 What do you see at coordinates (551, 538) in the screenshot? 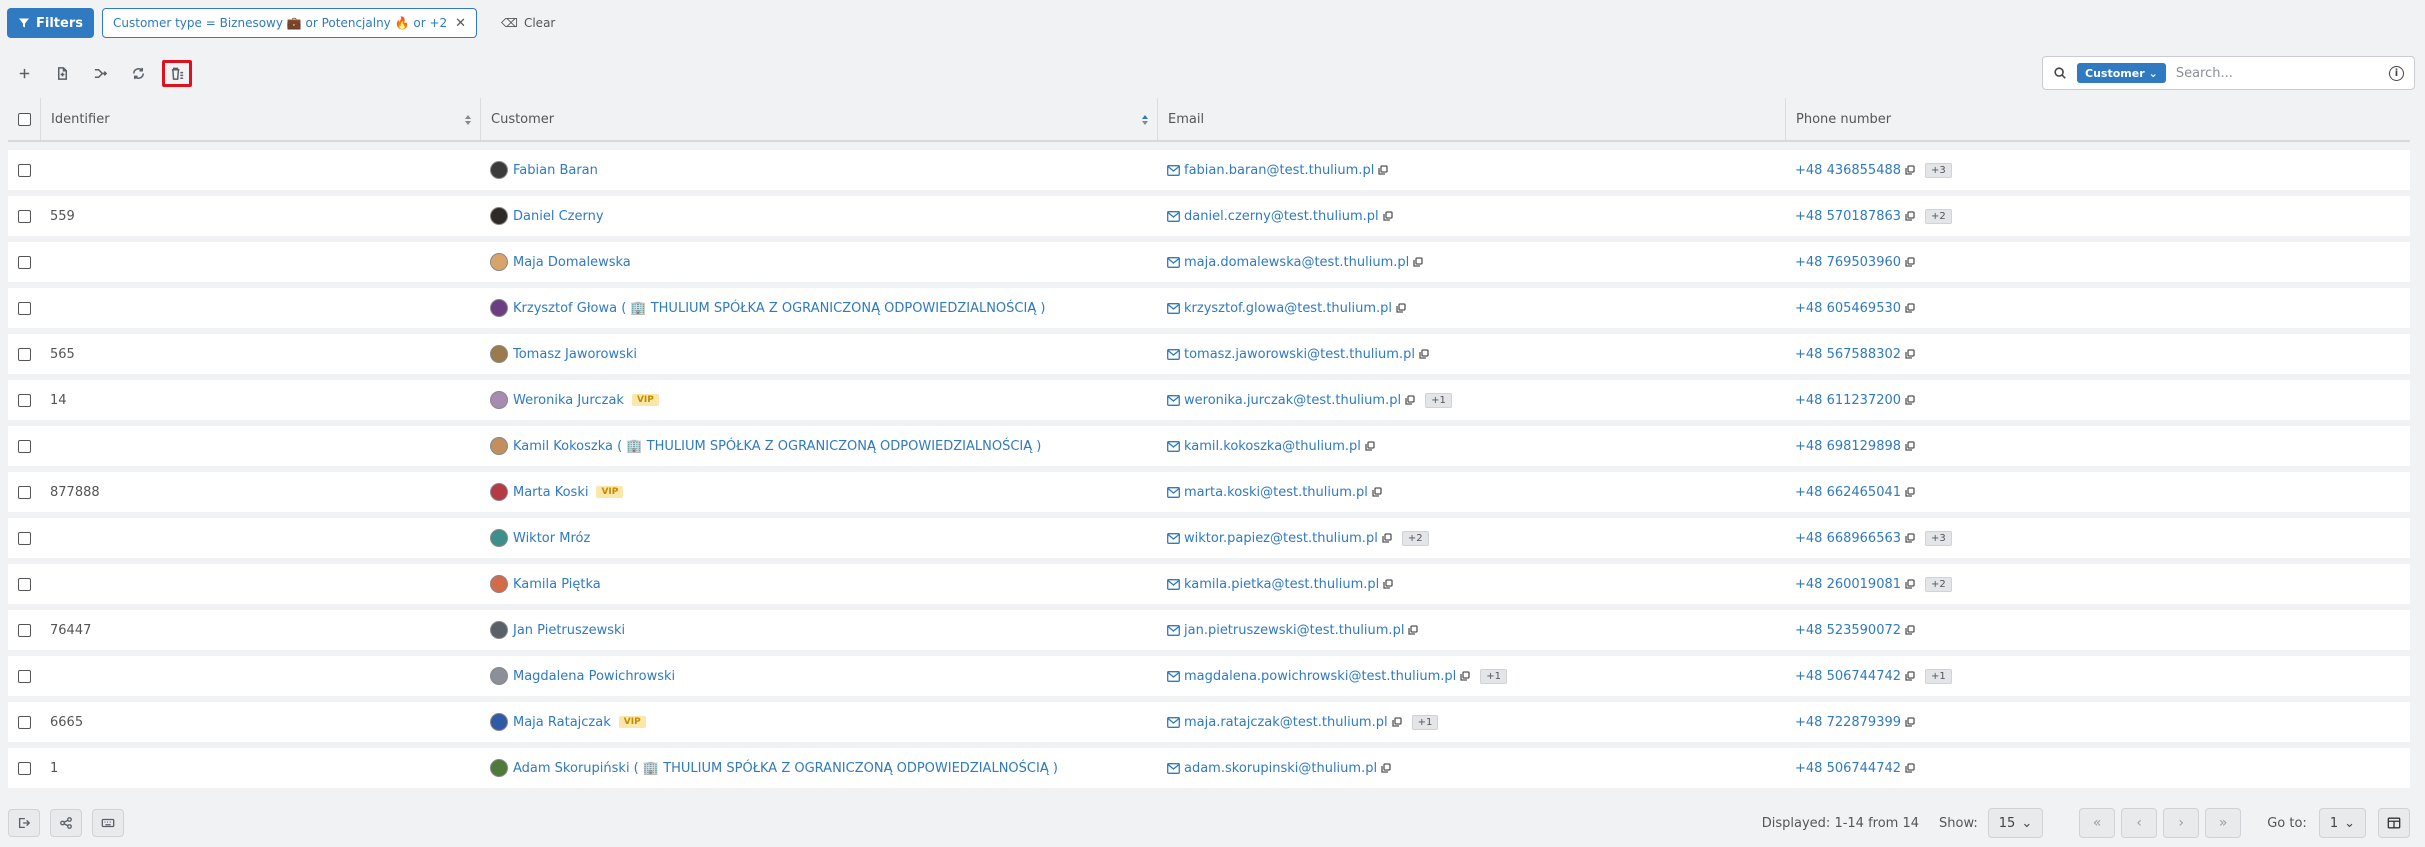
I see `customer-link: Wiktor Mróz` at bounding box center [551, 538].